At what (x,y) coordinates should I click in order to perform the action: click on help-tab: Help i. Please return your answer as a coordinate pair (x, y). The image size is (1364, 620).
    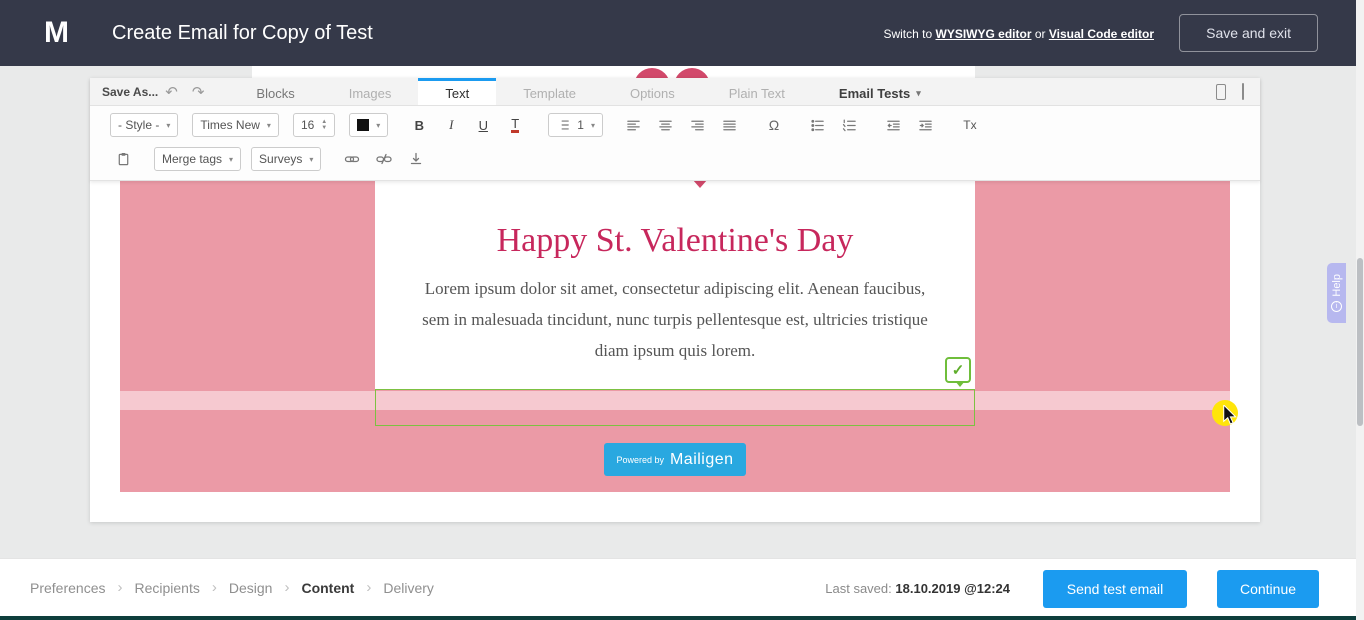
    Looking at the image, I should click on (1336, 293).